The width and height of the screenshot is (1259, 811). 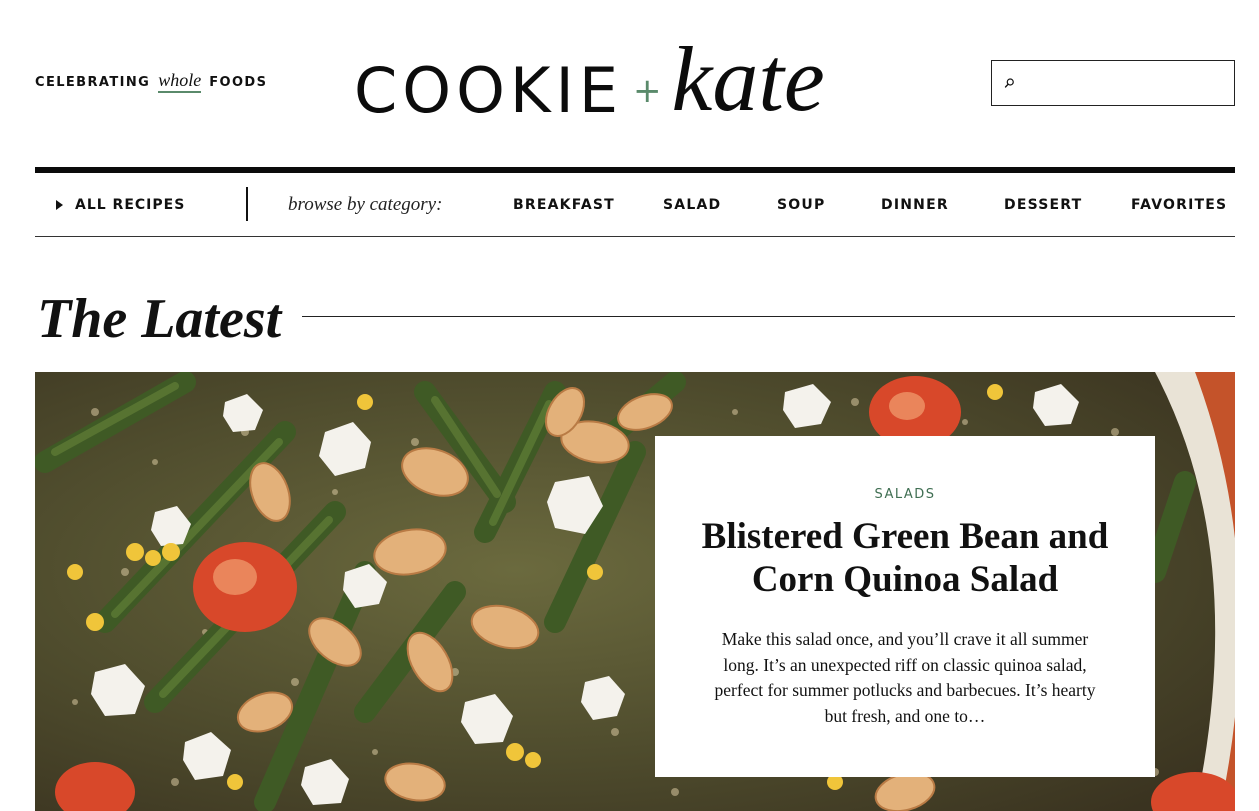 I want to click on site-tagline: CELEBRATING whole FOODS, so click(x=151, y=82).